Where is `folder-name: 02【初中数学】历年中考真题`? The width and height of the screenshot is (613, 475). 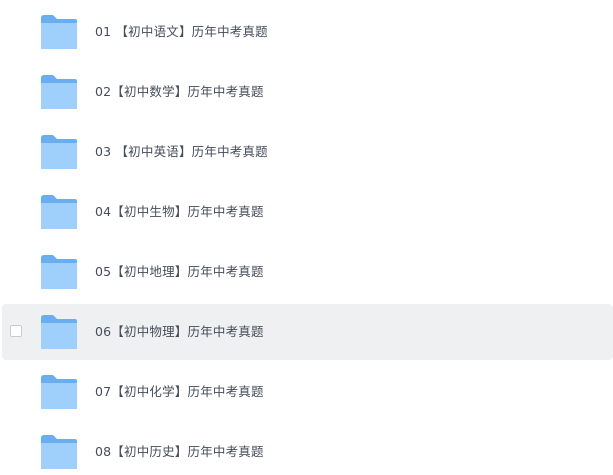 folder-name: 02【初中数学】历年中考真题 is located at coordinates (179, 92).